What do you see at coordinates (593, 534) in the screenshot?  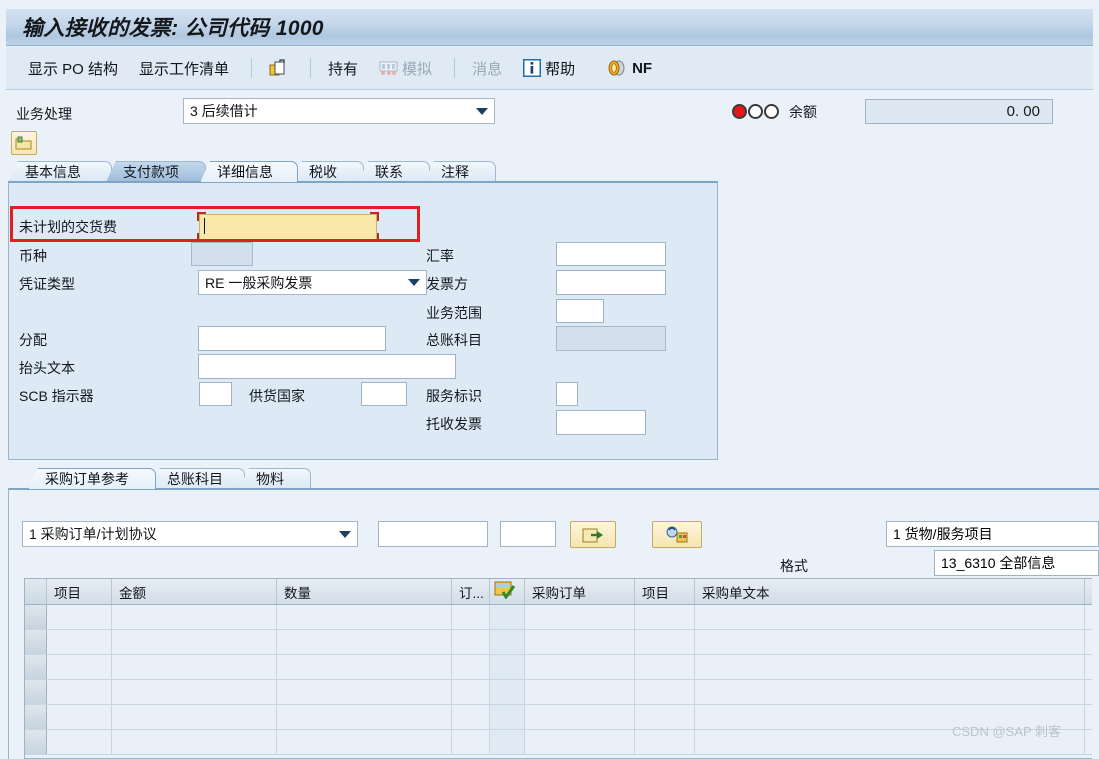 I see `goto-button` at bounding box center [593, 534].